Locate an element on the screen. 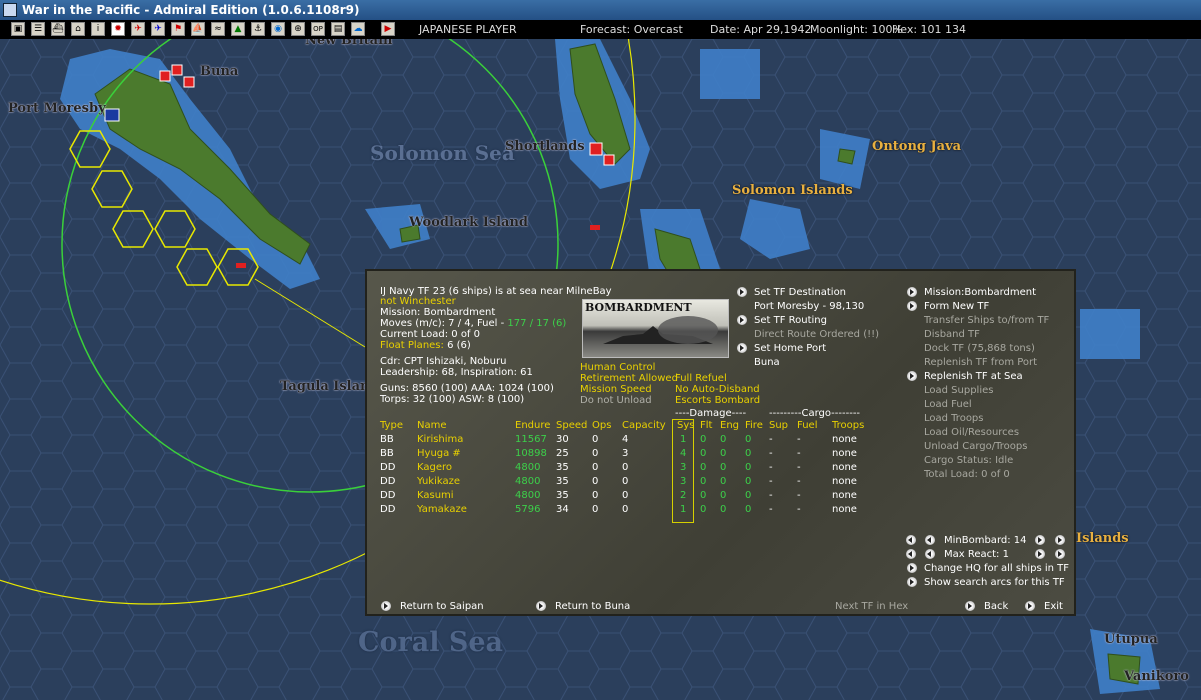 The width and height of the screenshot is (1201, 700). menu-disband: Disband TF is located at coordinates (952, 334).